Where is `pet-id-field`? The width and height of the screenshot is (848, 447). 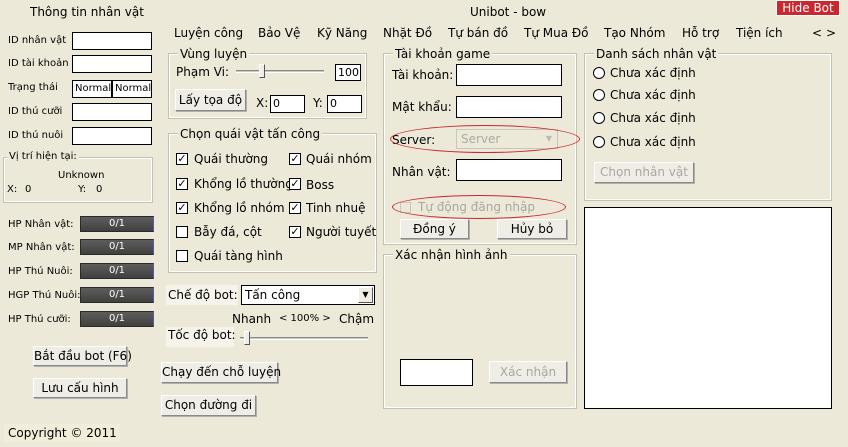 pet-id-field is located at coordinates (112, 136).